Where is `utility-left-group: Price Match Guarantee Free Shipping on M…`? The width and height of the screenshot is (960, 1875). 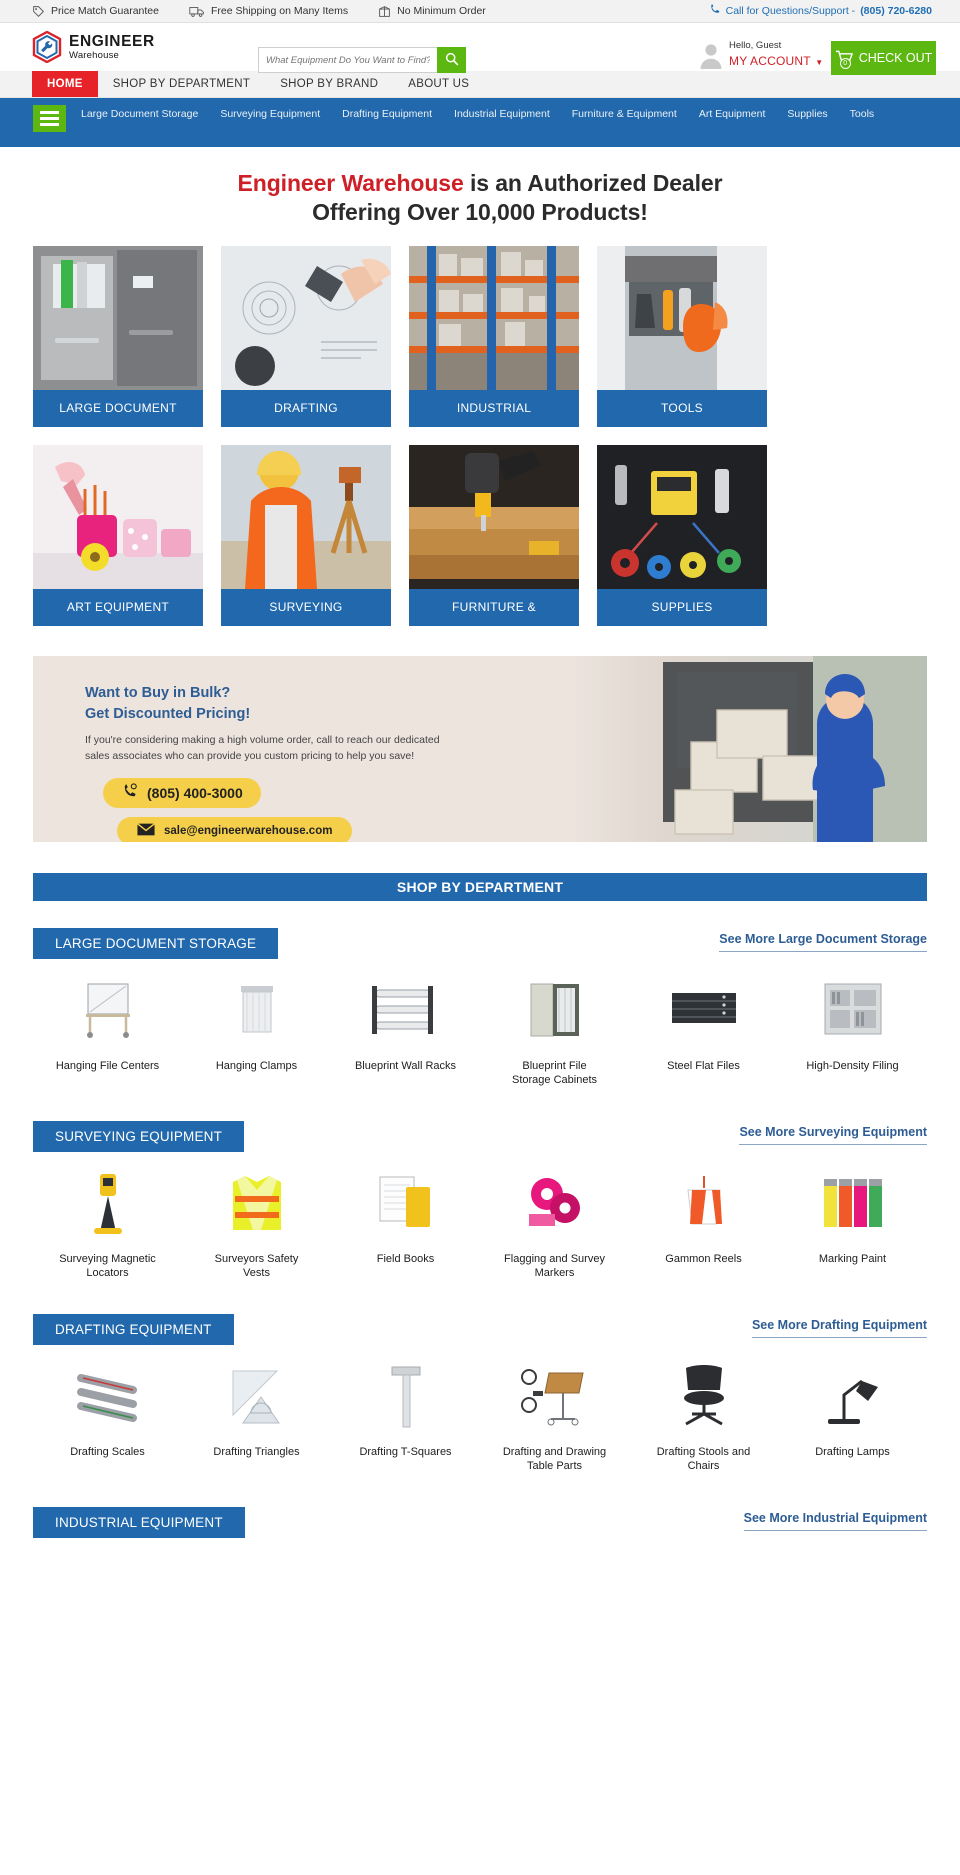
utility-left-group: Price Match Guarantee Free Shipping on M… is located at coordinates (243, 11).